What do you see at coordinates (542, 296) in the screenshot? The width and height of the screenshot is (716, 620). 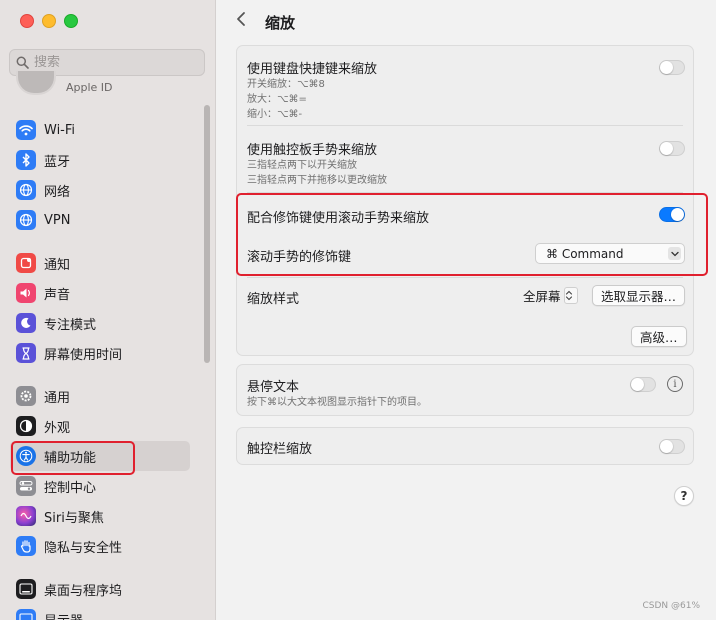 I see `zoom-style-value: 全屏幕` at bounding box center [542, 296].